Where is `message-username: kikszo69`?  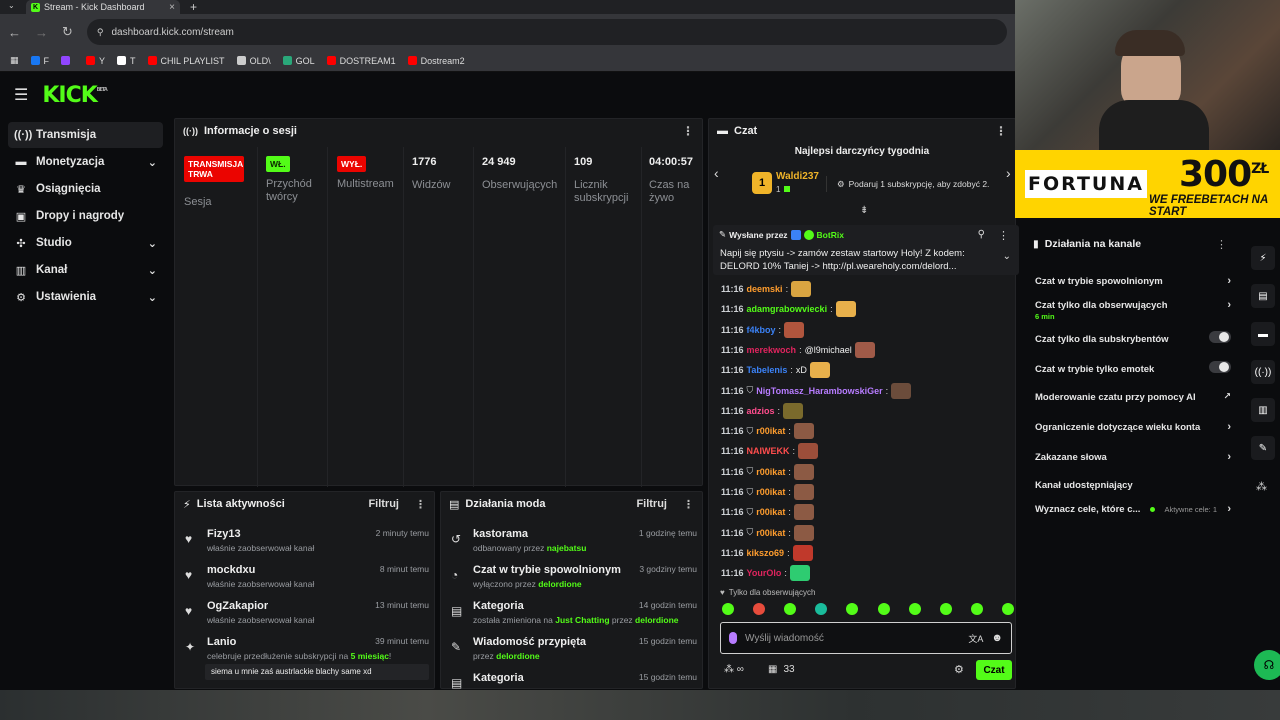
message-username: kikszo69 is located at coordinates (766, 553).